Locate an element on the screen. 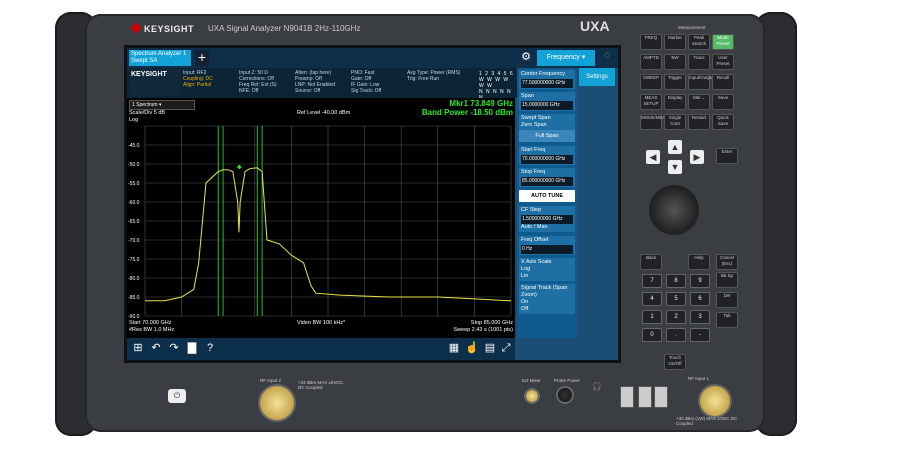 Image resolution: width=900 pixels, height=453 pixels. hardkey-row1-1: Marker is located at coordinates (675, 42).